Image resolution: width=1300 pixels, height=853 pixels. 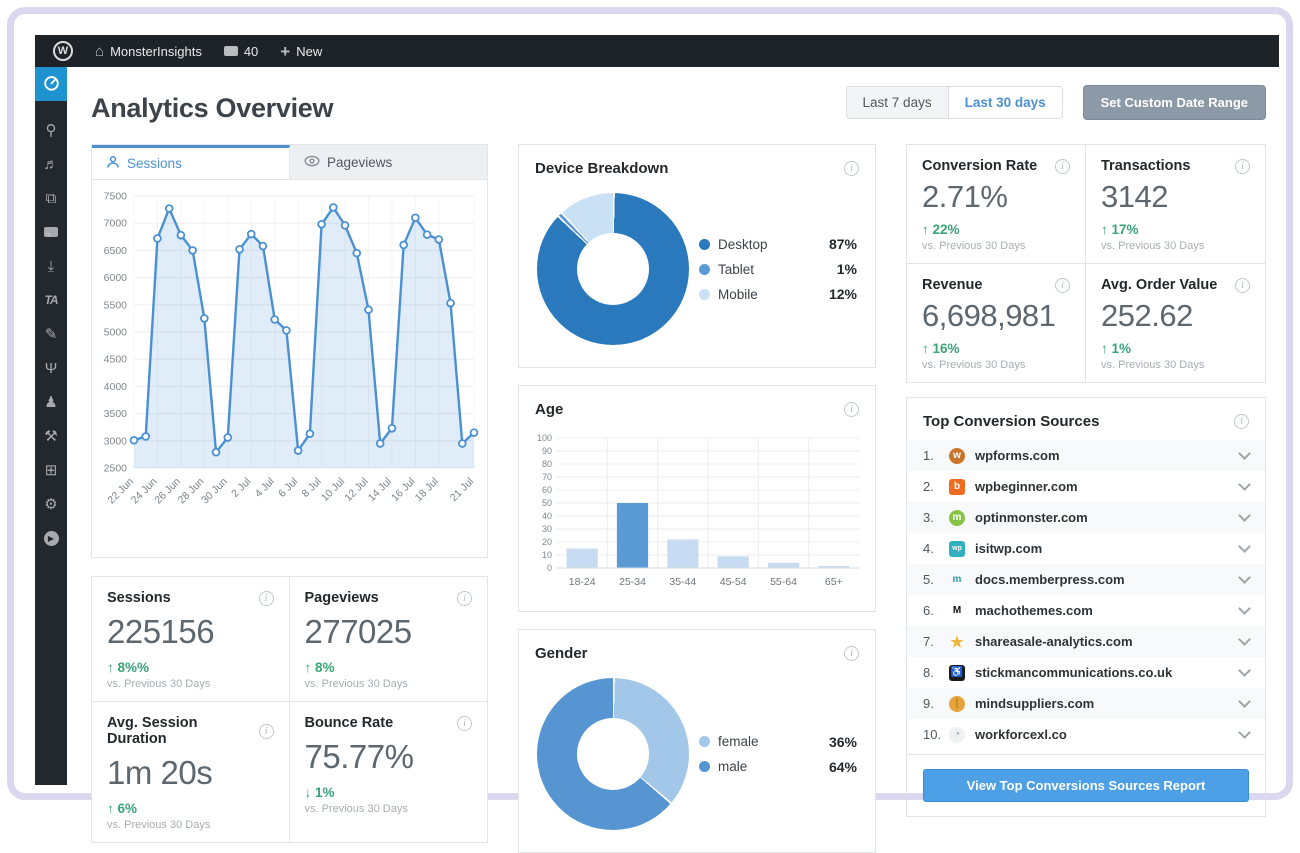 I want to click on source-domain: optinmonster.com, so click(x=1031, y=517).